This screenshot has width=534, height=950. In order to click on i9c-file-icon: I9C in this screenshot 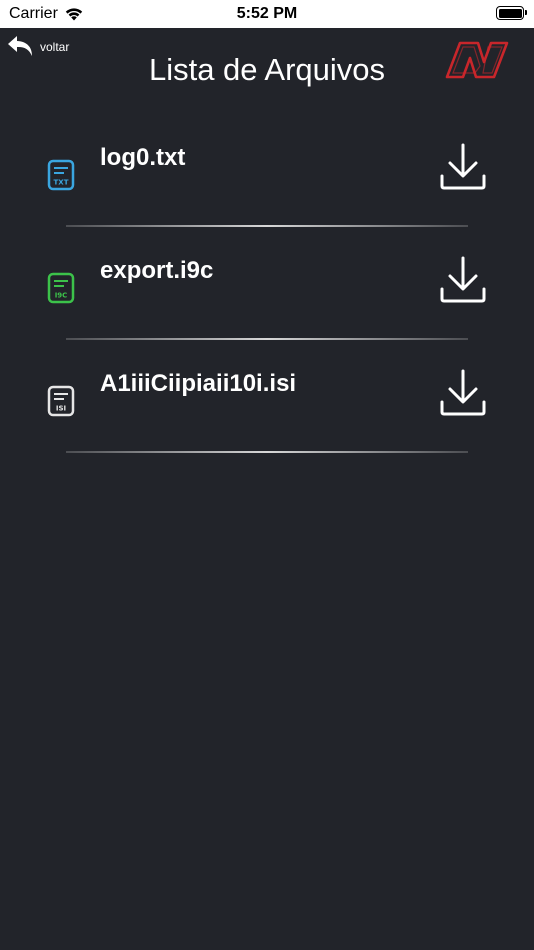, I will do `click(61, 288)`.